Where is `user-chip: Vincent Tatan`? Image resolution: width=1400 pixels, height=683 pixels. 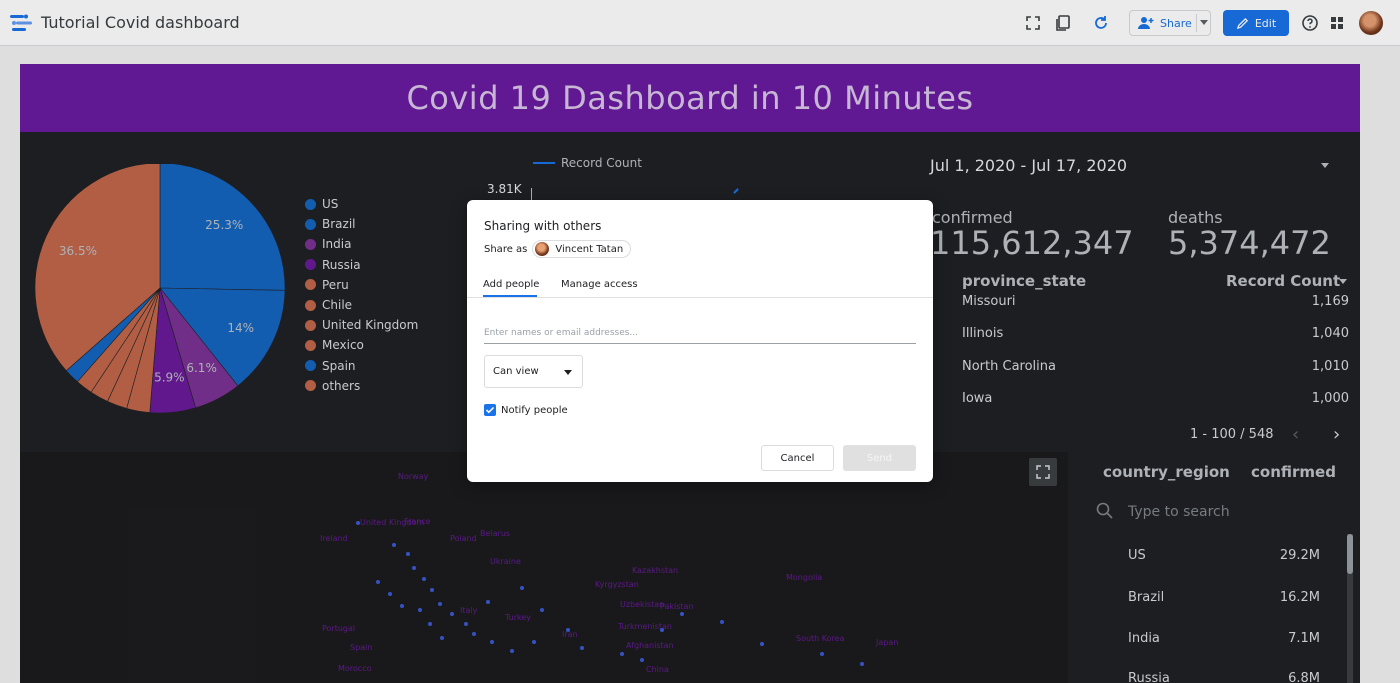
user-chip: Vincent Tatan is located at coordinates (582, 249).